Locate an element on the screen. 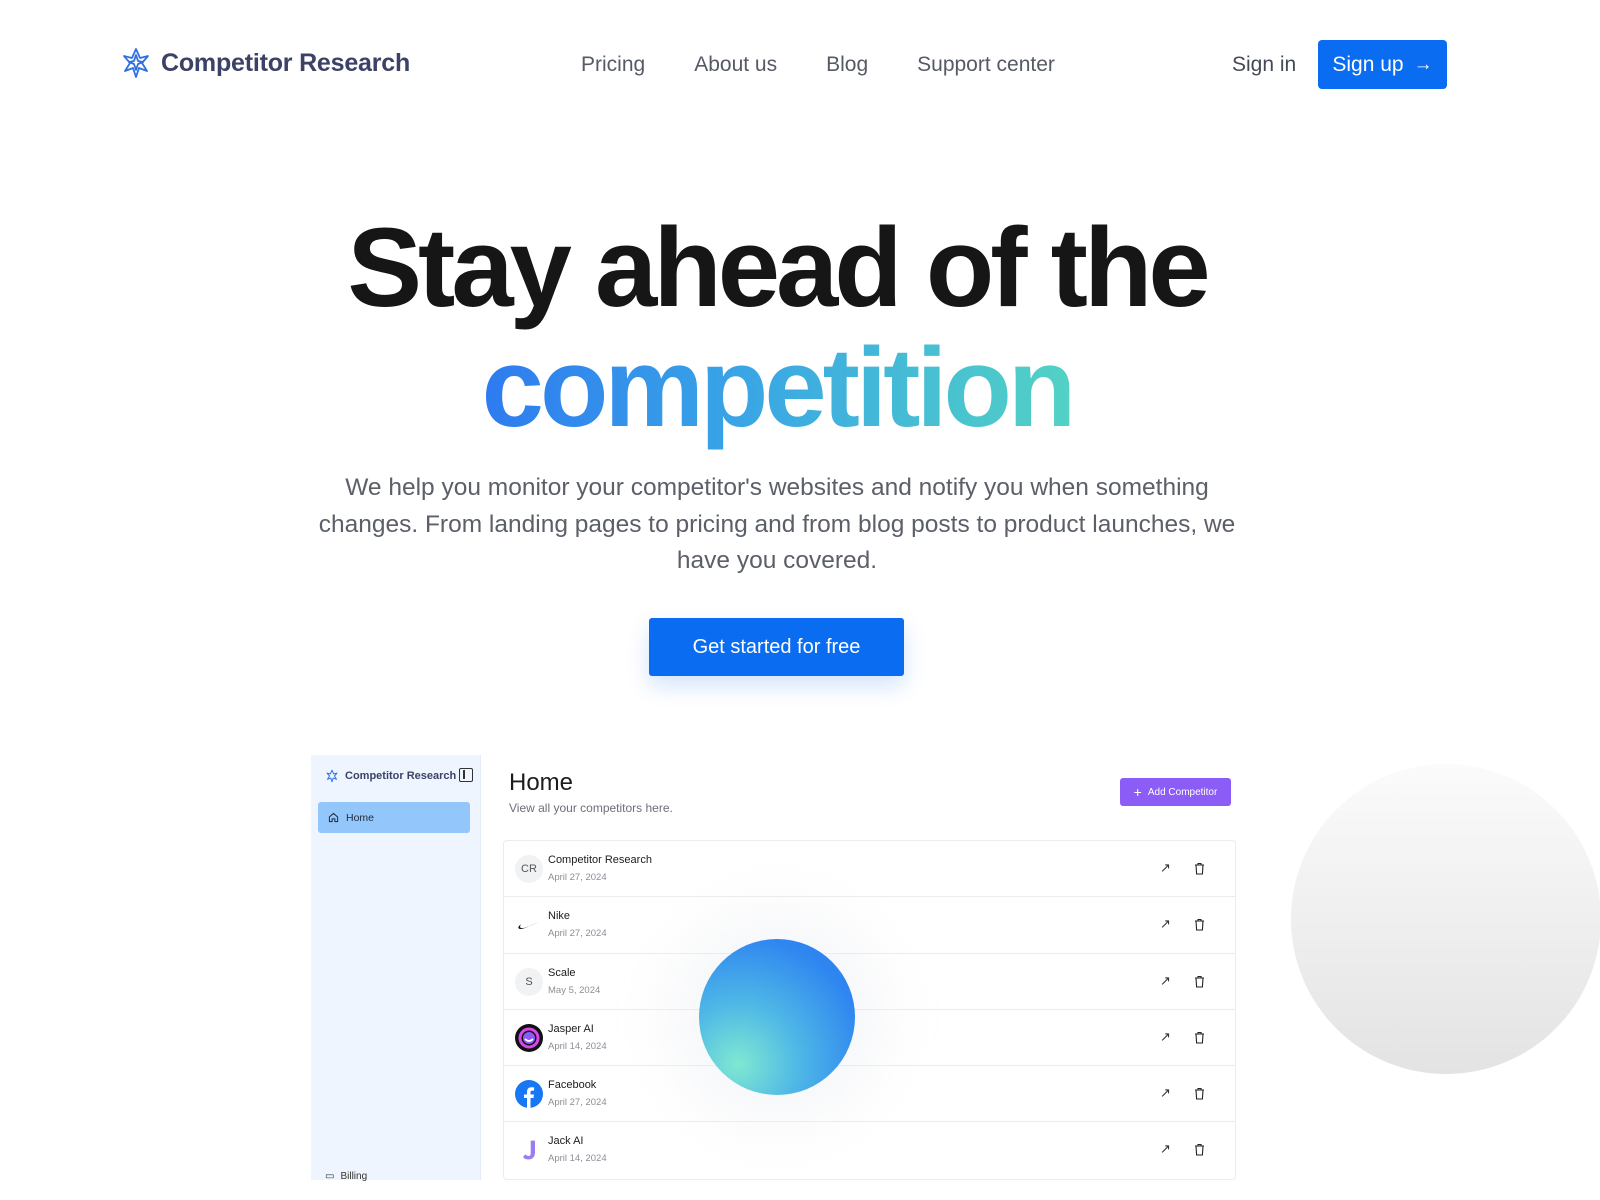  hero-title-line2: competition is located at coordinates (779, 387).